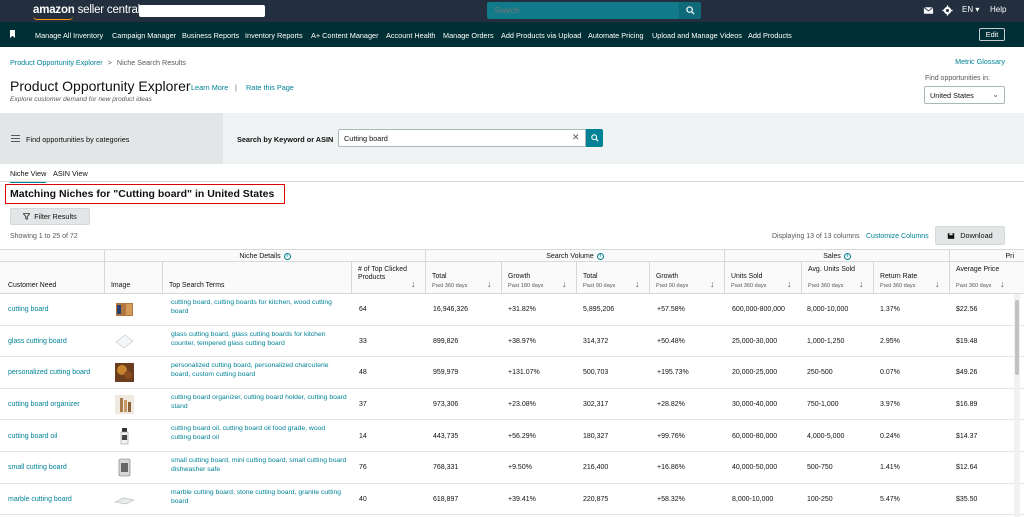  What do you see at coordinates (686, 278) in the screenshot?
I see `col-header-search-growth-90: Growth Past 90 days ↓` at bounding box center [686, 278].